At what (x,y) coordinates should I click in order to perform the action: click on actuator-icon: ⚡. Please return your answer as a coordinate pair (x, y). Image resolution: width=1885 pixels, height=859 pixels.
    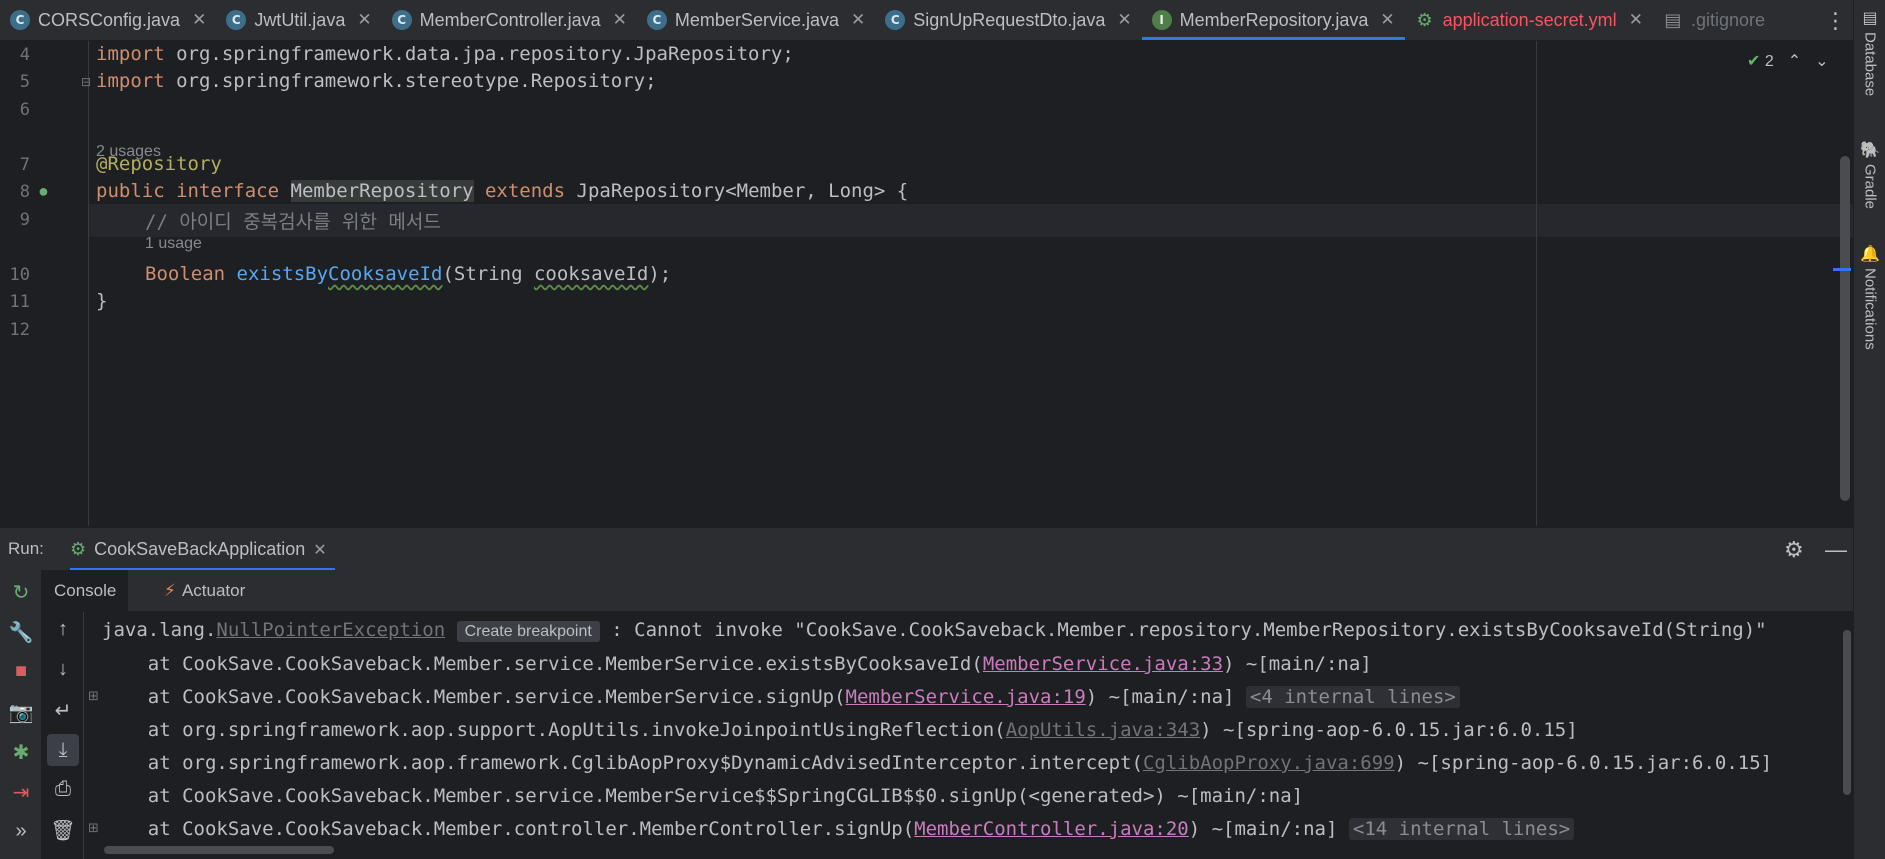
    Looking at the image, I should click on (170, 590).